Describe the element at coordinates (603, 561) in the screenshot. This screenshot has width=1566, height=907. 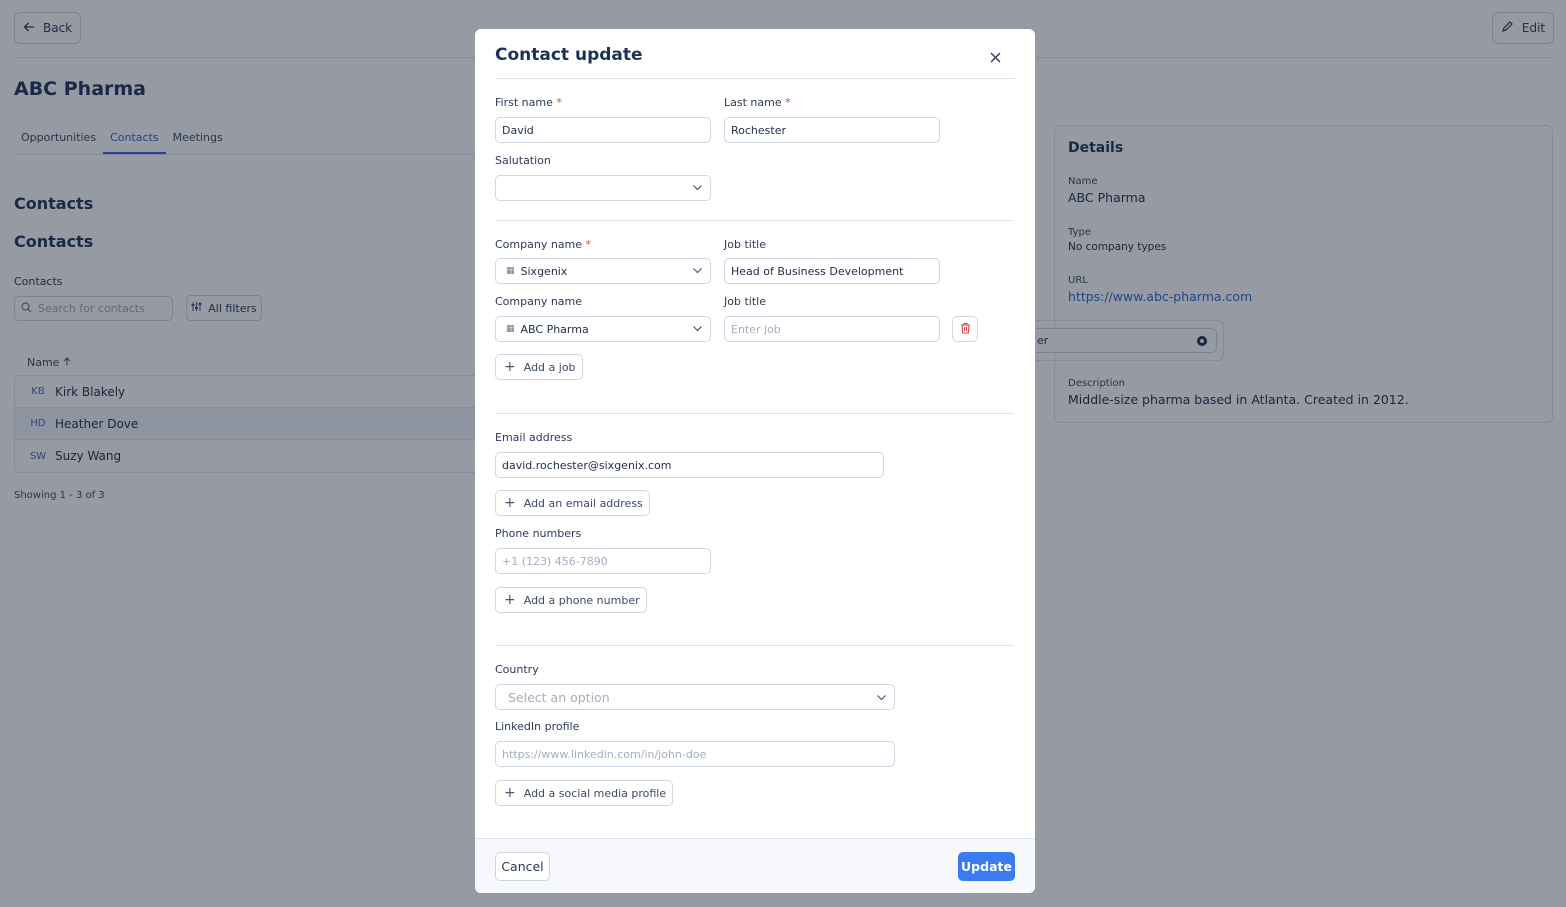
I see `phone-field: +1 (123) 456-7890` at that location.